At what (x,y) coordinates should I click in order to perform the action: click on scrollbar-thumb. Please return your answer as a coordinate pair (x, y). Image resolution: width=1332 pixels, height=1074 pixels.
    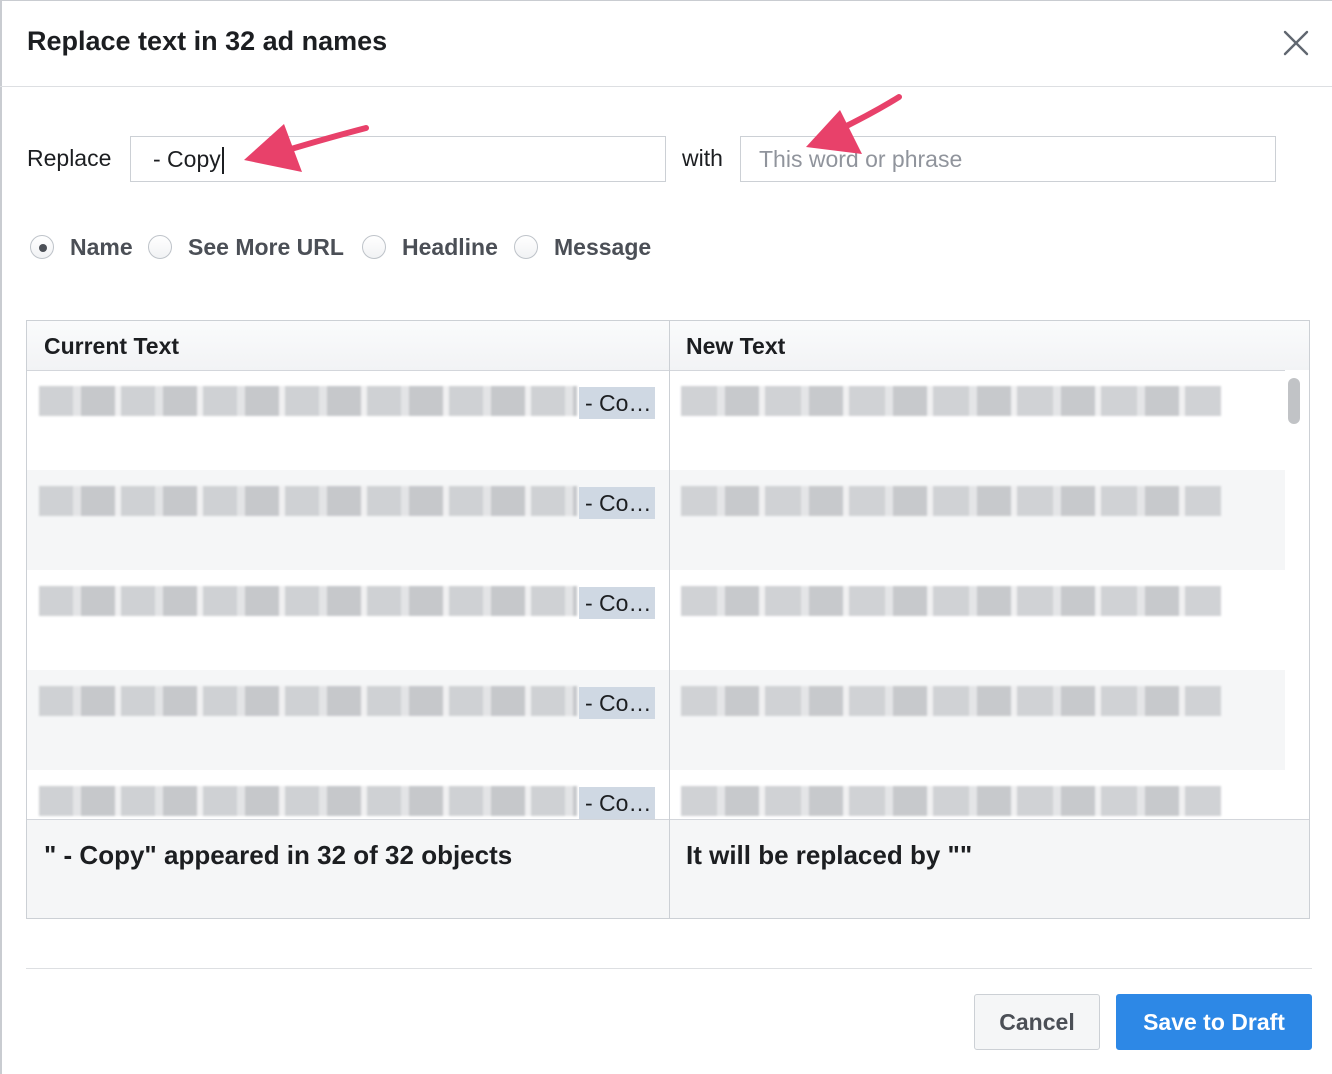
    Looking at the image, I should click on (1294, 401).